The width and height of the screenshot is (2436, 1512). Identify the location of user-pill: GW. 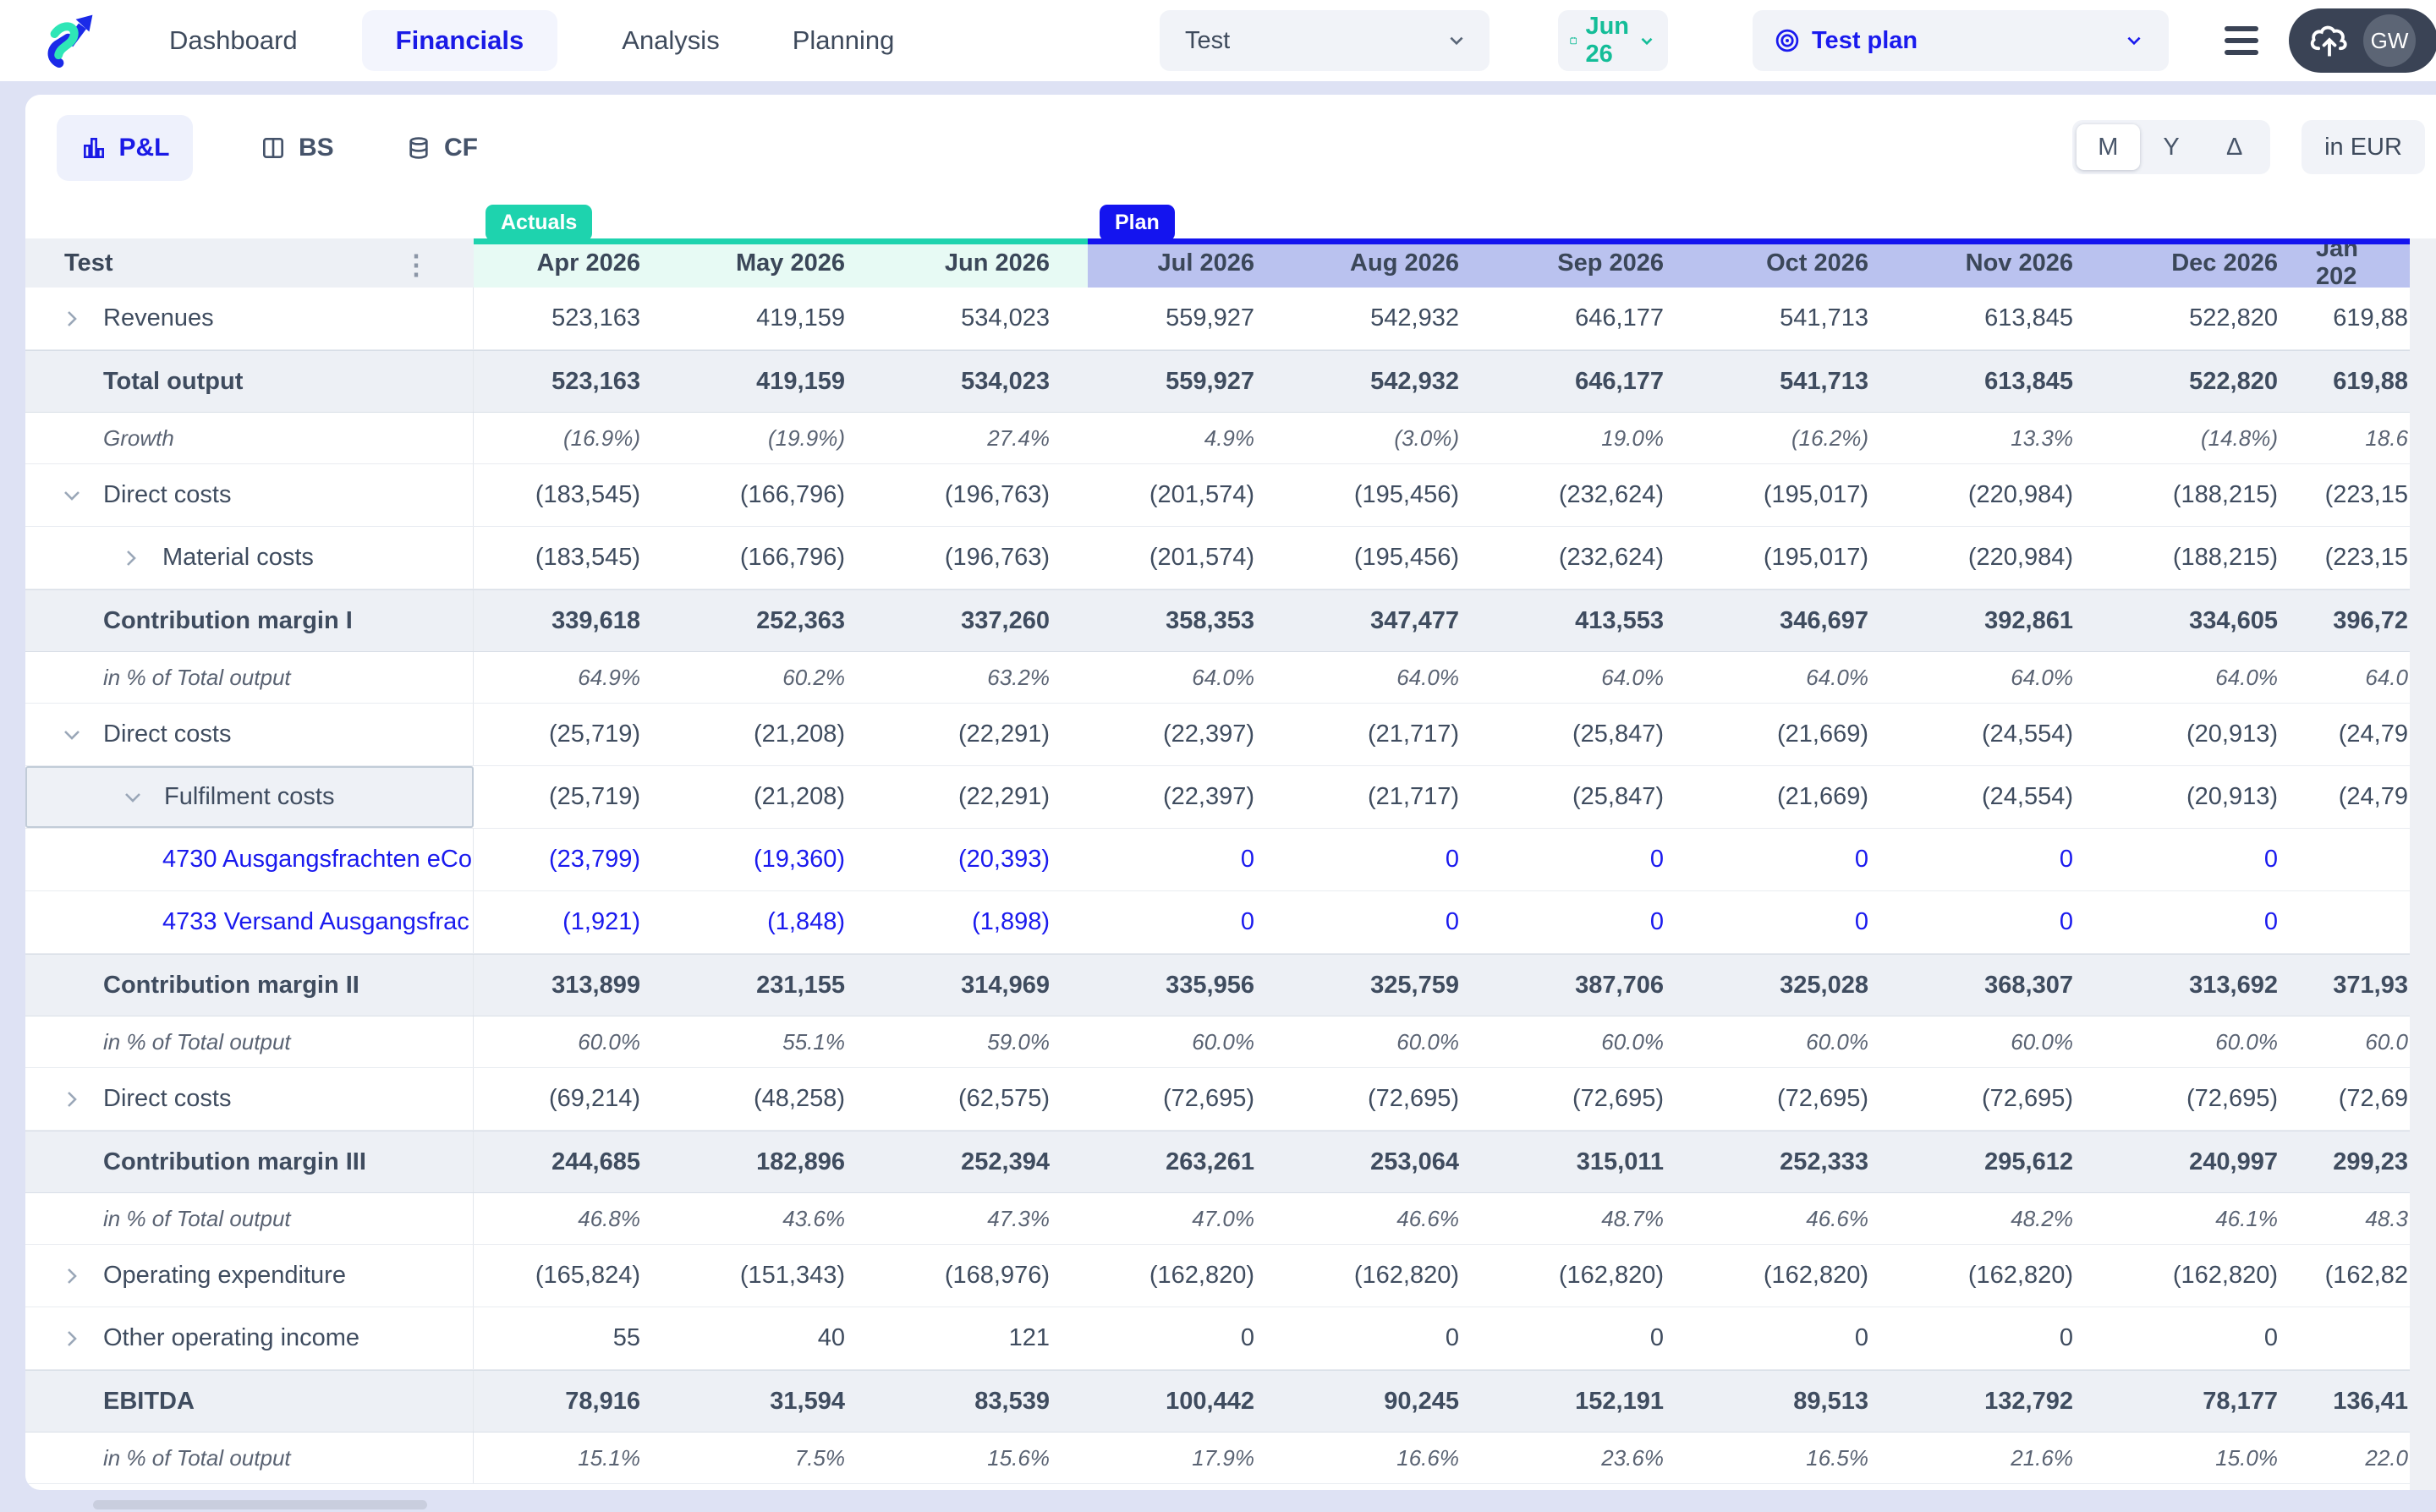
(2362, 40).